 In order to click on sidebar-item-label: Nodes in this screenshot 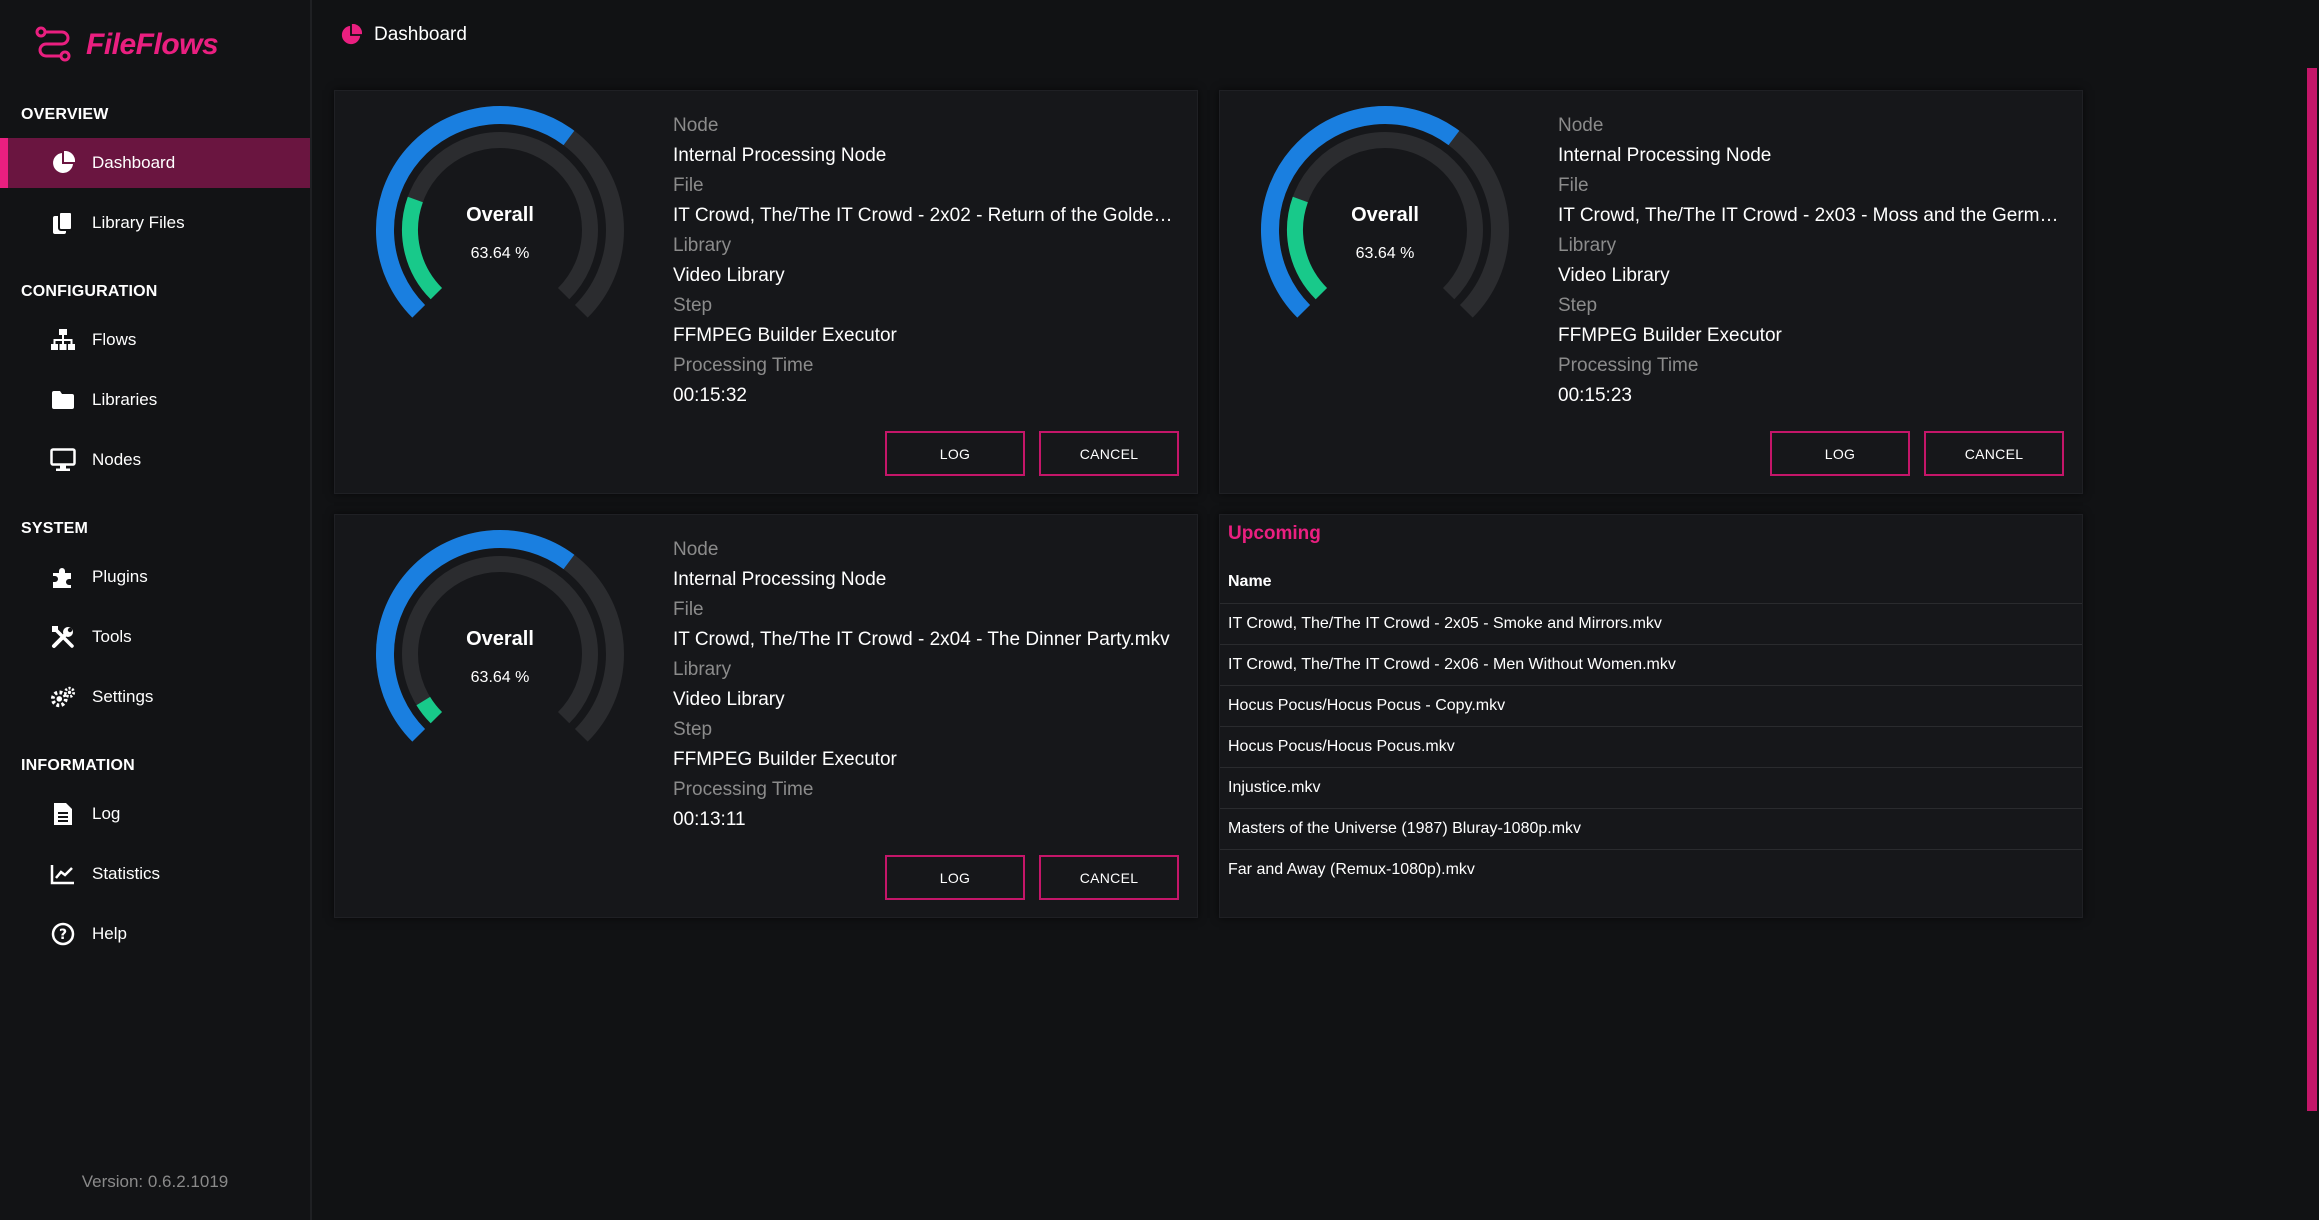, I will do `click(117, 459)`.